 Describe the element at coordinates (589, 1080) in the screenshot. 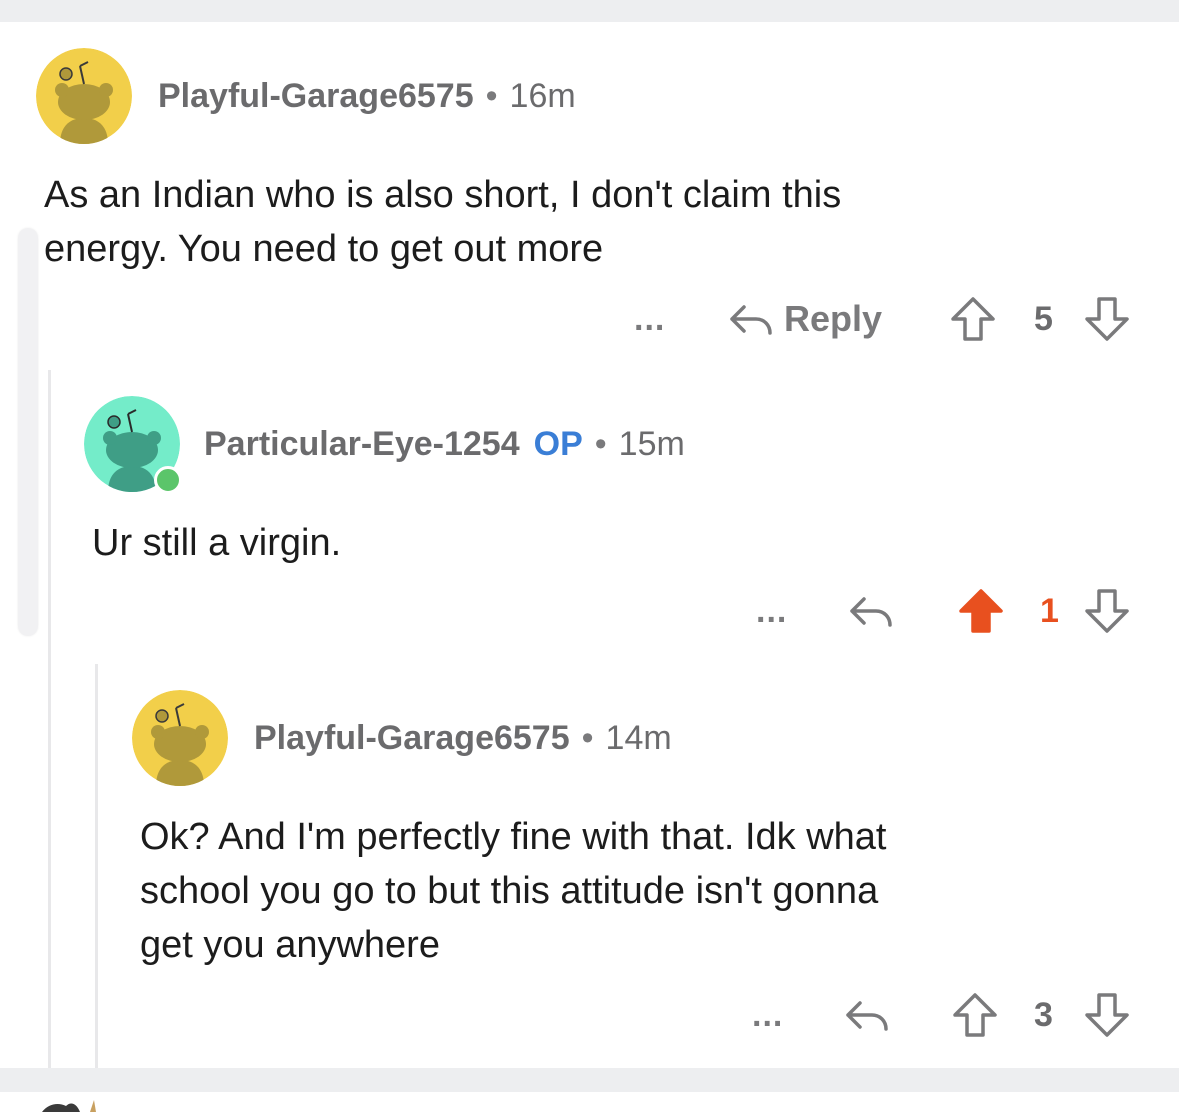

I see `bottom-separator` at that location.